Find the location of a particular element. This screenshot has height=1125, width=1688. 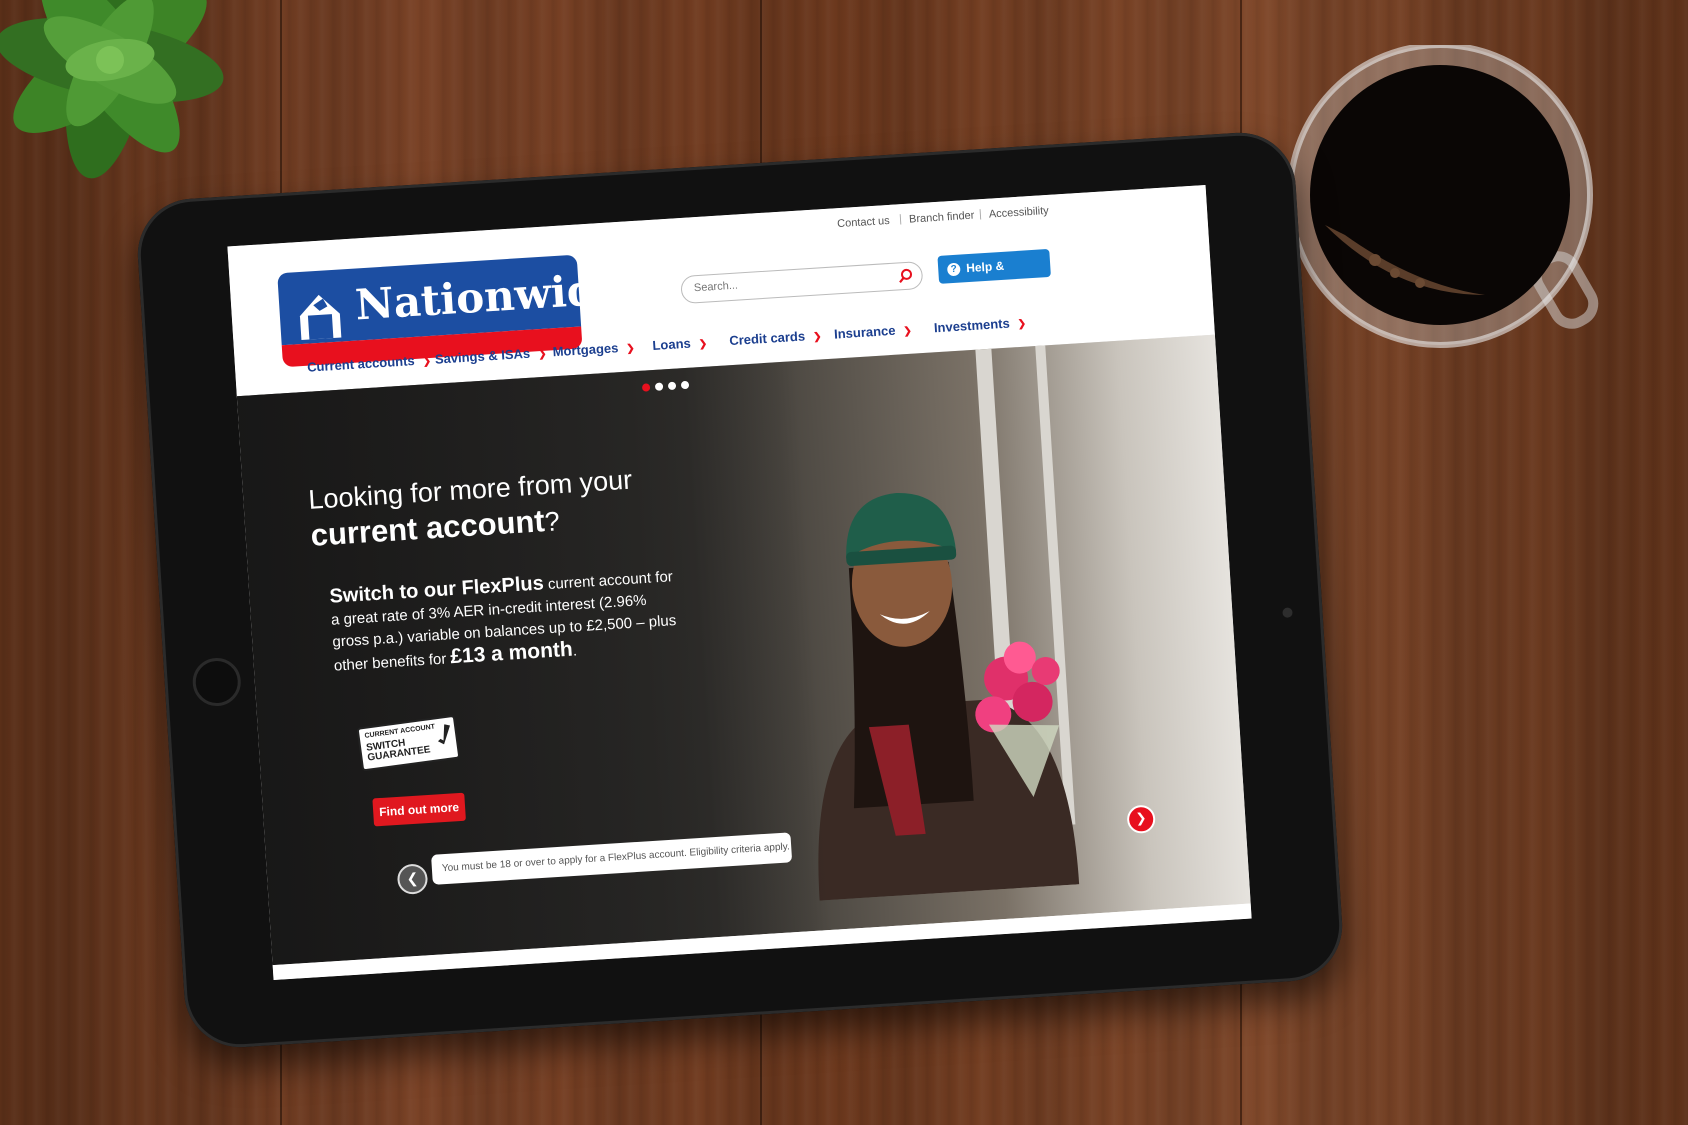

next-arrow-icon: ❯ is located at coordinates (1141, 819).